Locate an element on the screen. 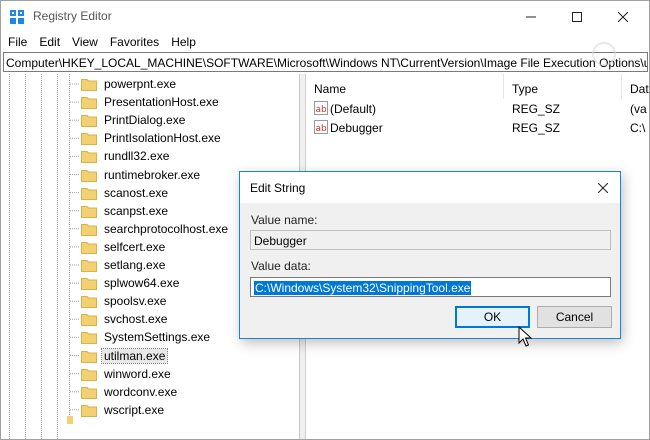 This screenshot has width=650, height=440. tree-item-label: PrintIsolationHost.exe is located at coordinates (162, 138).